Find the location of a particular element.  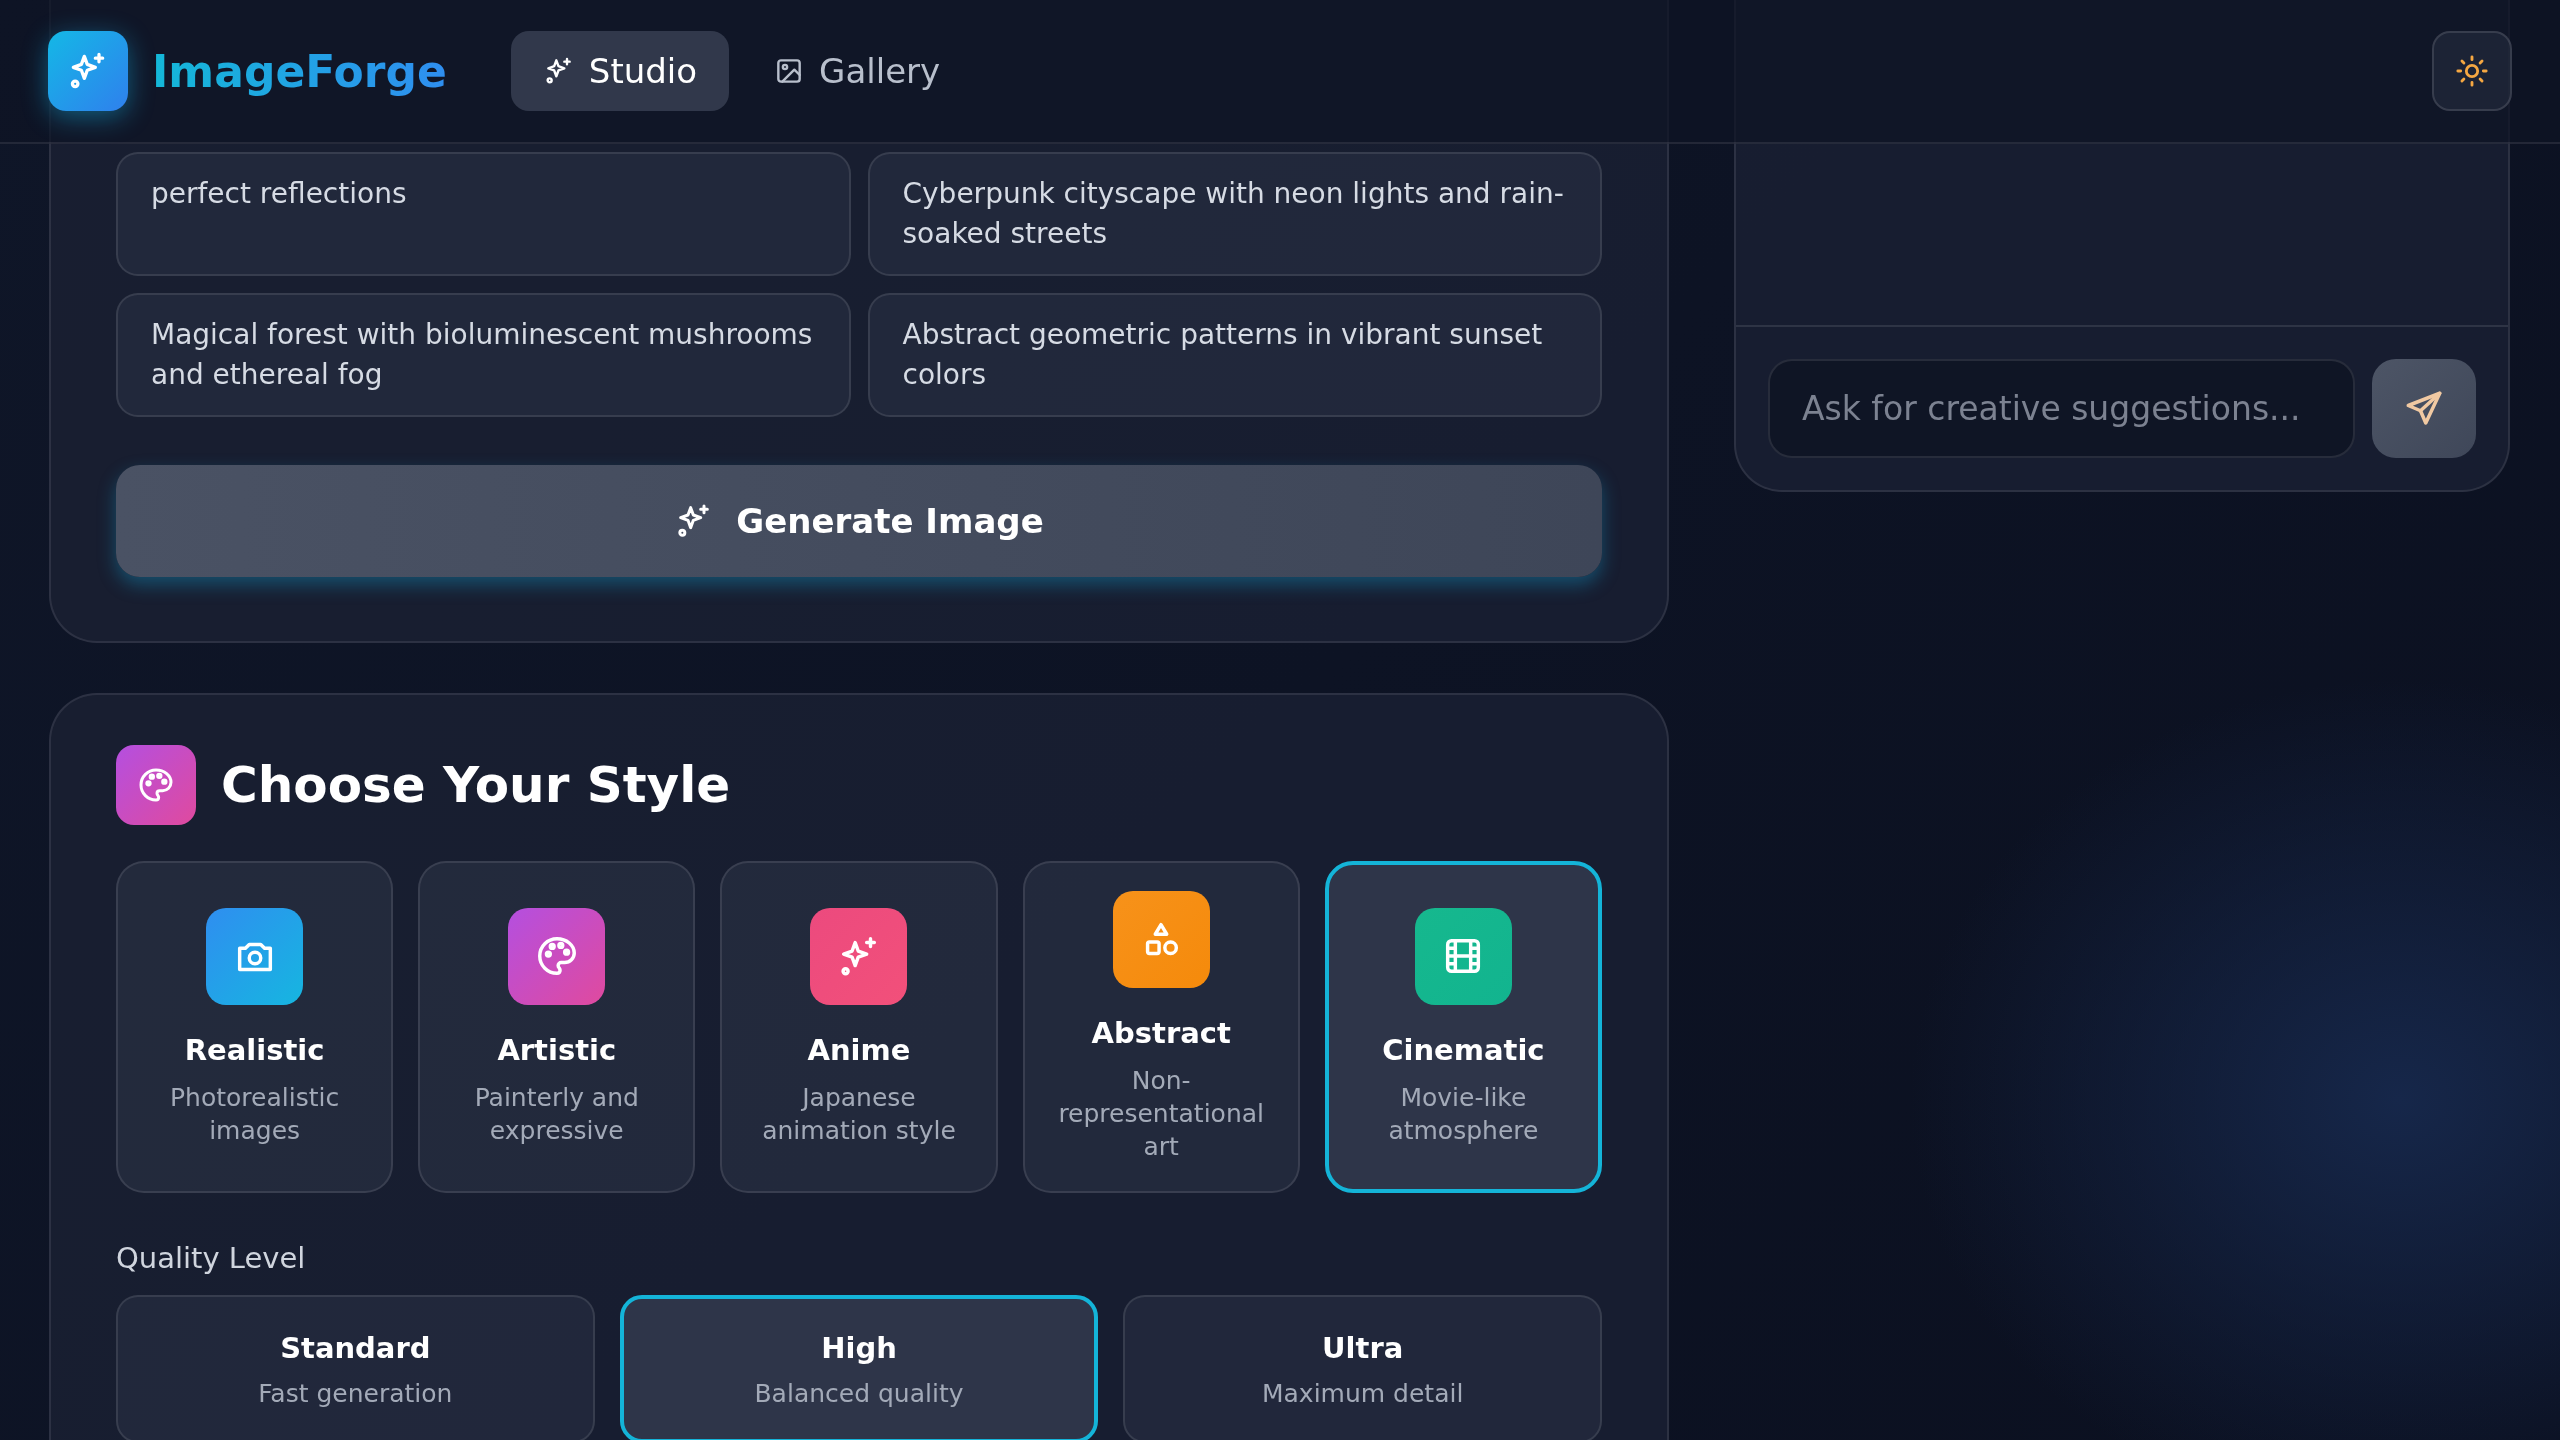

theme-toggle-button is located at coordinates (2472, 71).